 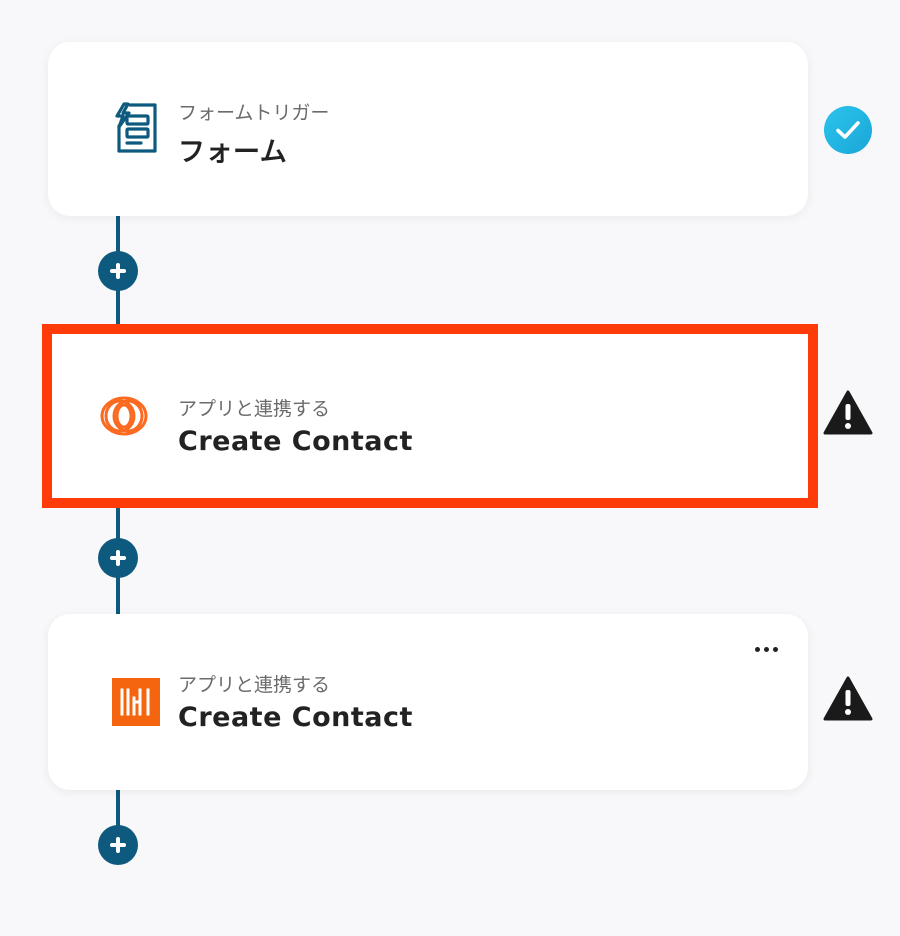 What do you see at coordinates (233, 152) in the screenshot?
I see `step-title: フォーム` at bounding box center [233, 152].